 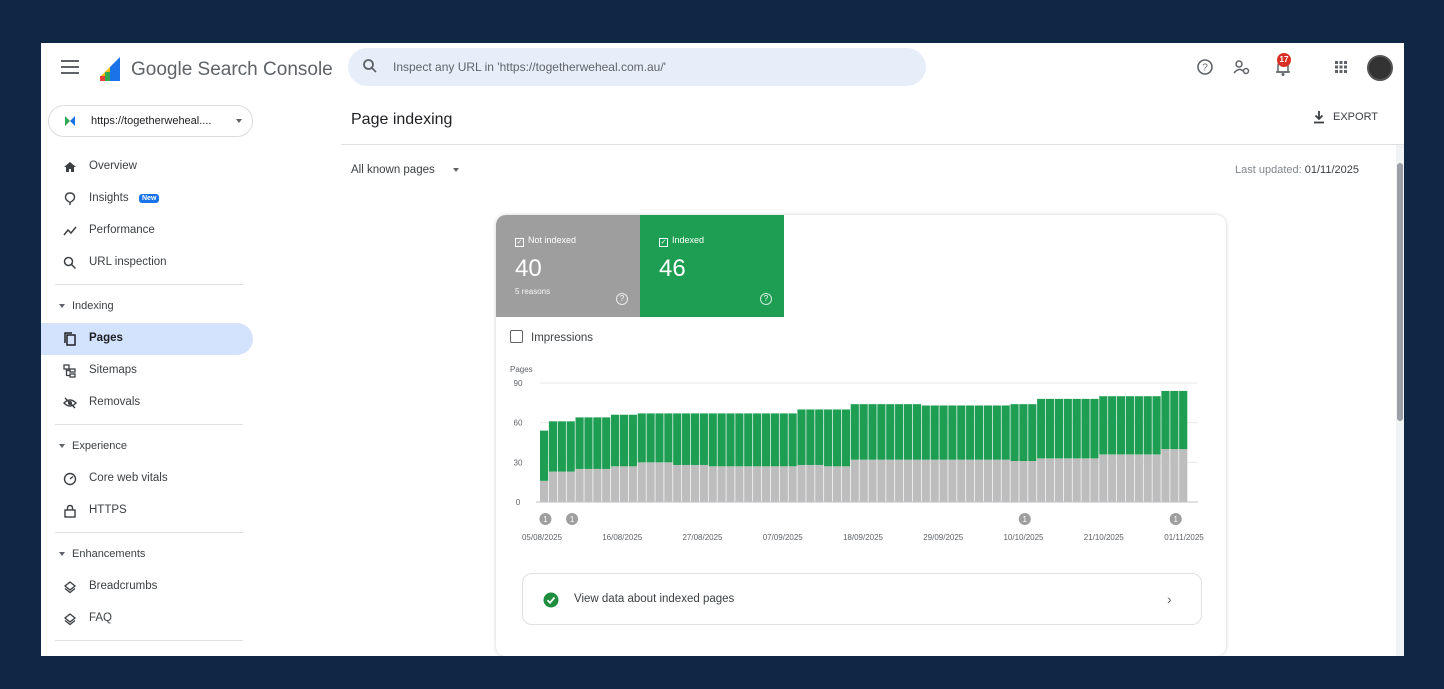 What do you see at coordinates (147, 511) in the screenshot?
I see `sidebar-item-https: HTTPS` at bounding box center [147, 511].